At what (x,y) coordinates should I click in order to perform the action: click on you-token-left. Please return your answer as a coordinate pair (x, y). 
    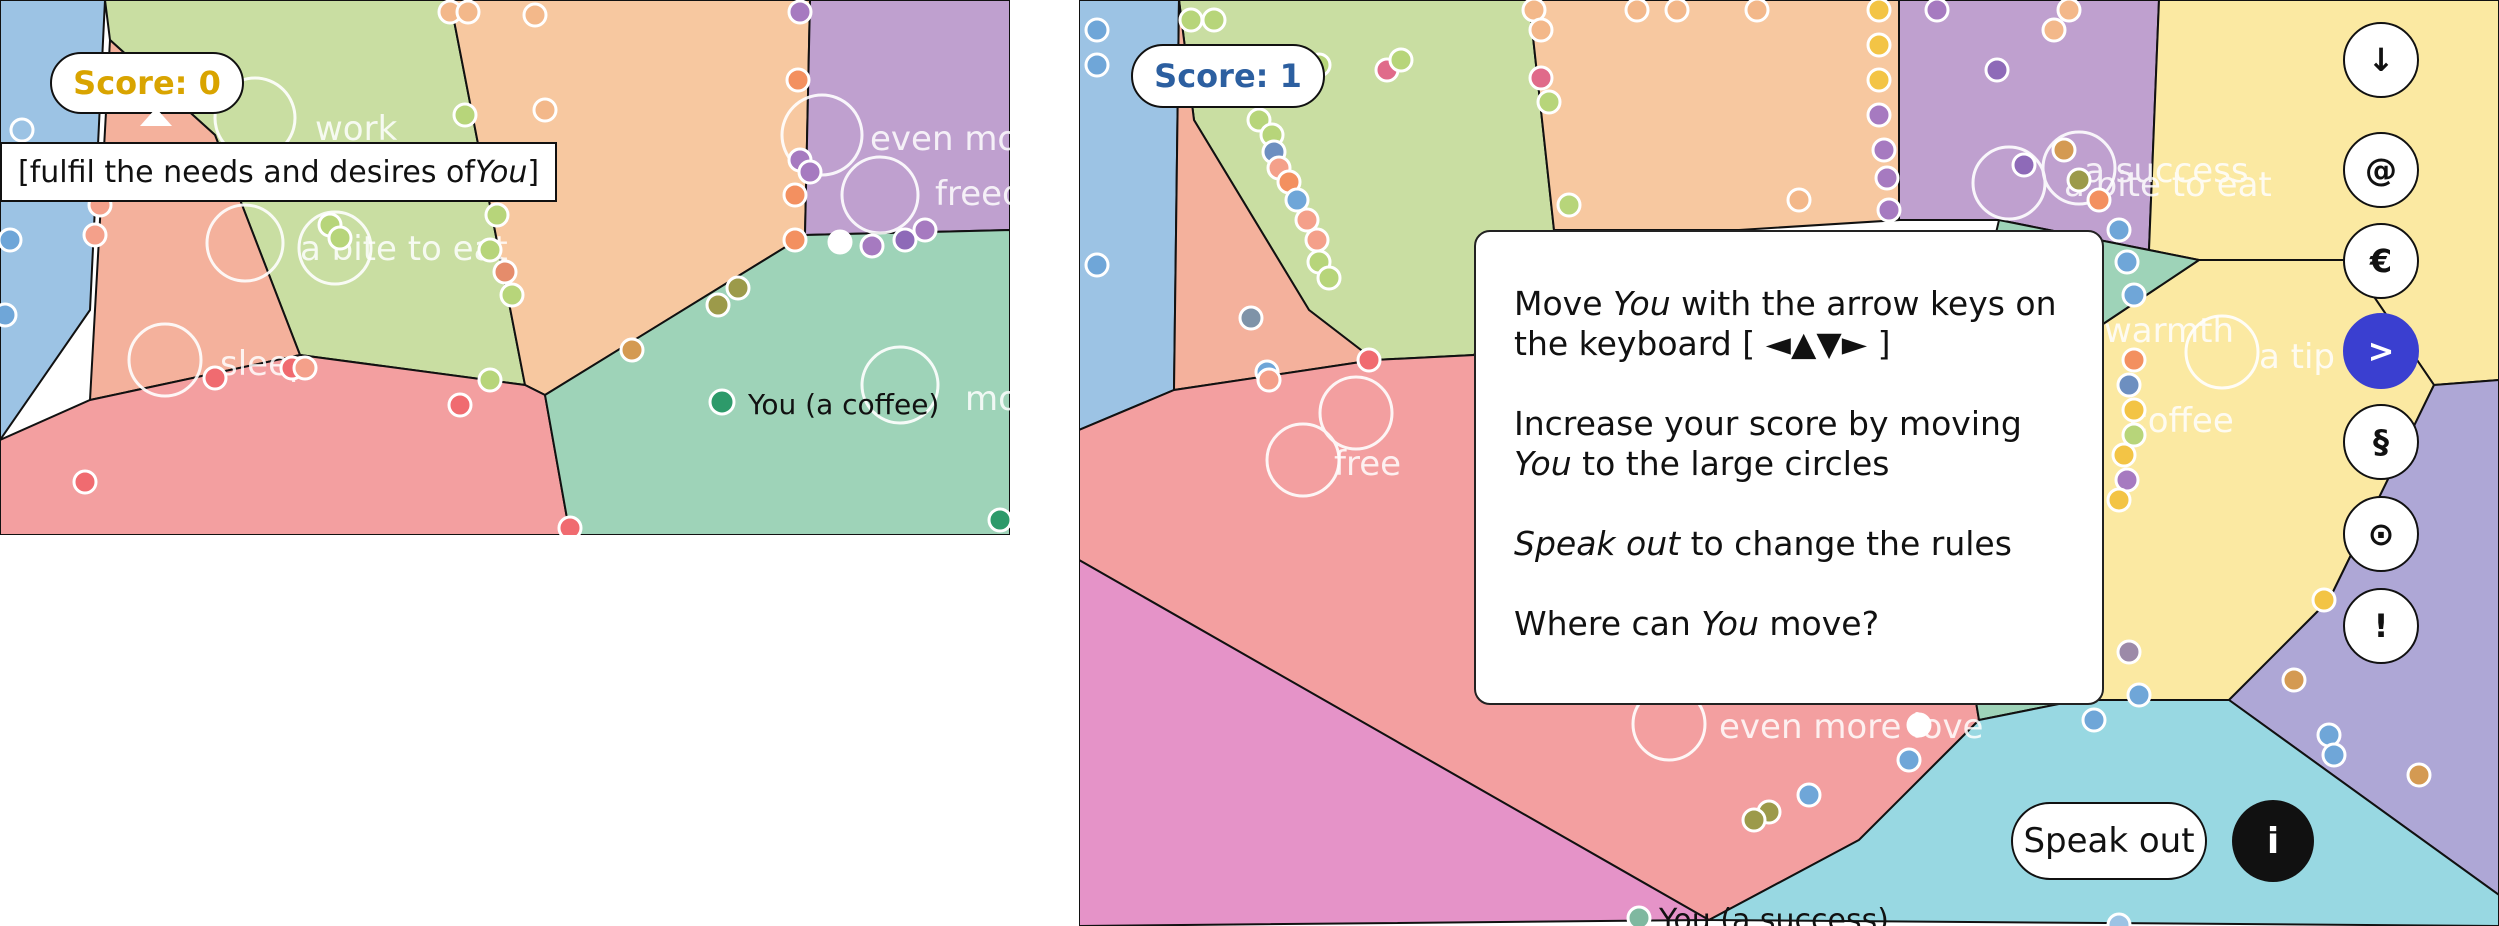
    Looking at the image, I should click on (722, 402).